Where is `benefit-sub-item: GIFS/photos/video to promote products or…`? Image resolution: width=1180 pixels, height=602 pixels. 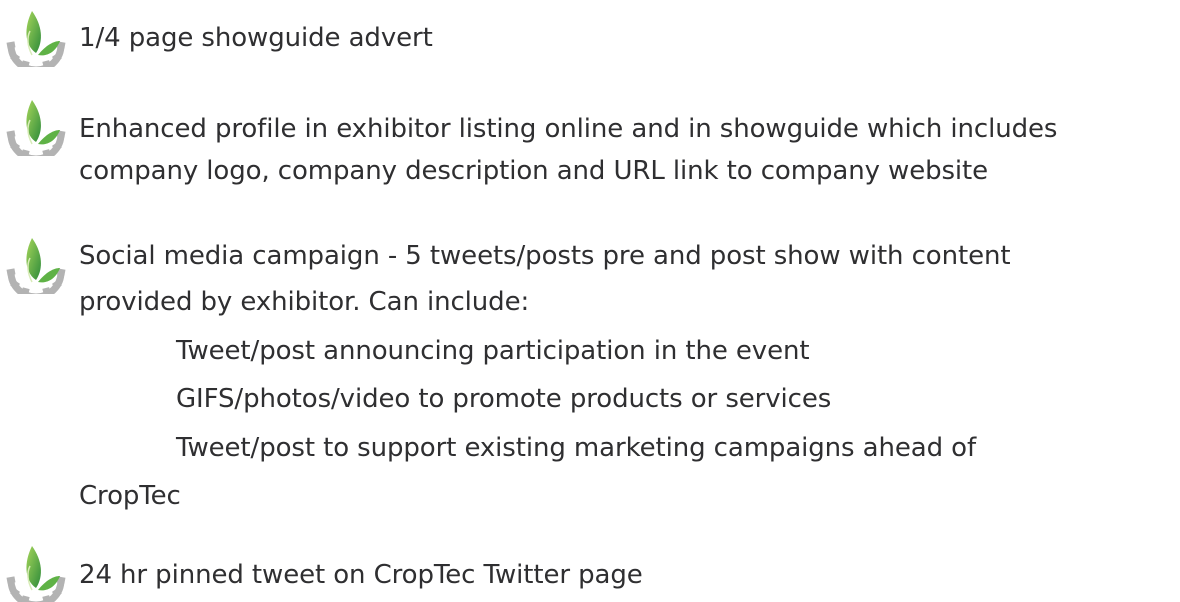
benefit-sub-item: GIFS/photos/video to promote products or… is located at coordinates (504, 399).